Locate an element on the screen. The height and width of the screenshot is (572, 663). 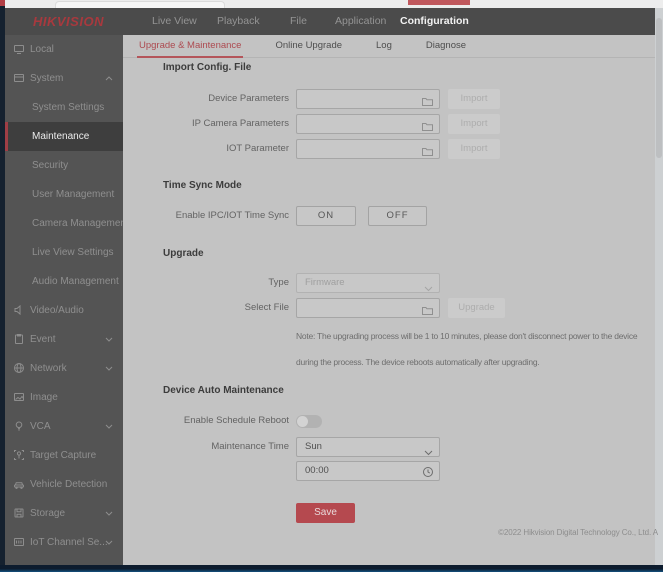
iot-parameter-label: IOT Parameter is located at coordinates (257, 148).